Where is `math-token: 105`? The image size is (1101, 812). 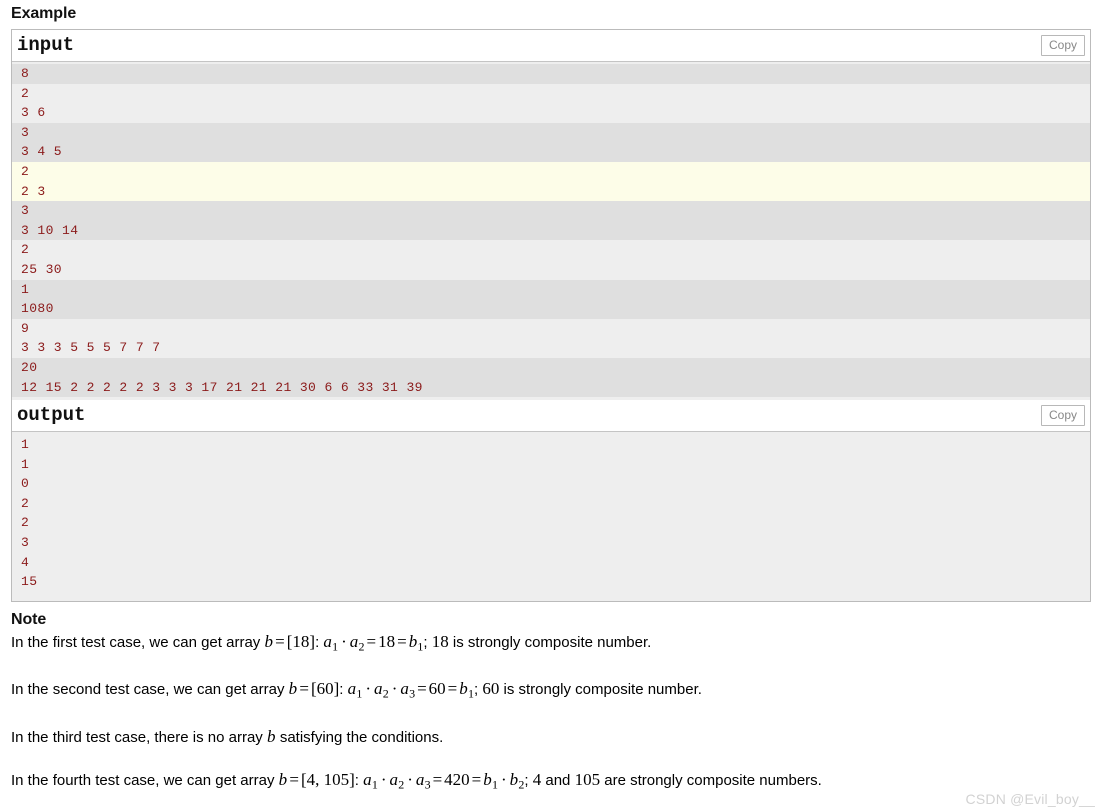 math-token: 105 is located at coordinates (587, 779).